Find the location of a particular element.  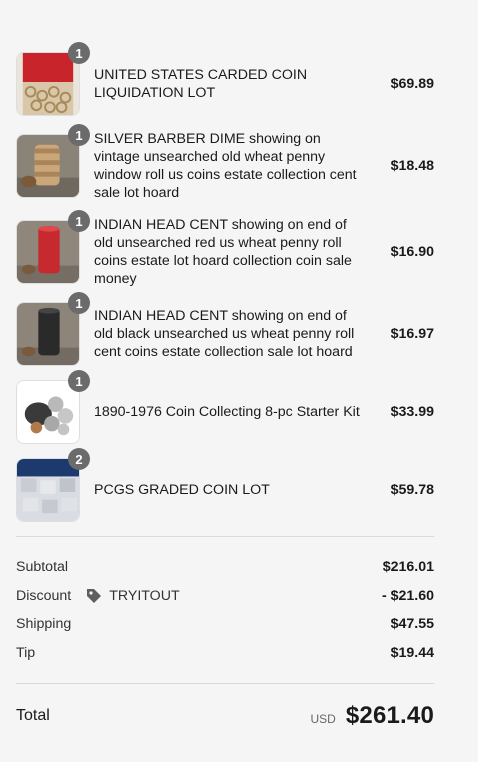

discount-code-tag: TRYITOUT is located at coordinates (132, 596).